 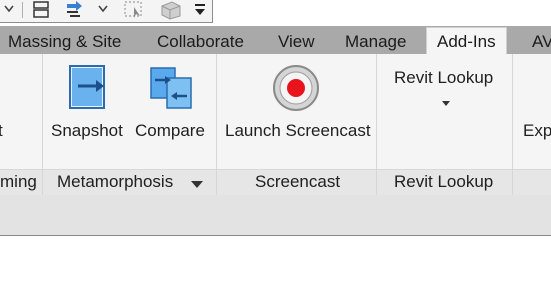 What do you see at coordinates (466, 41) in the screenshot?
I see `tab-add-ins: Add-Ins` at bounding box center [466, 41].